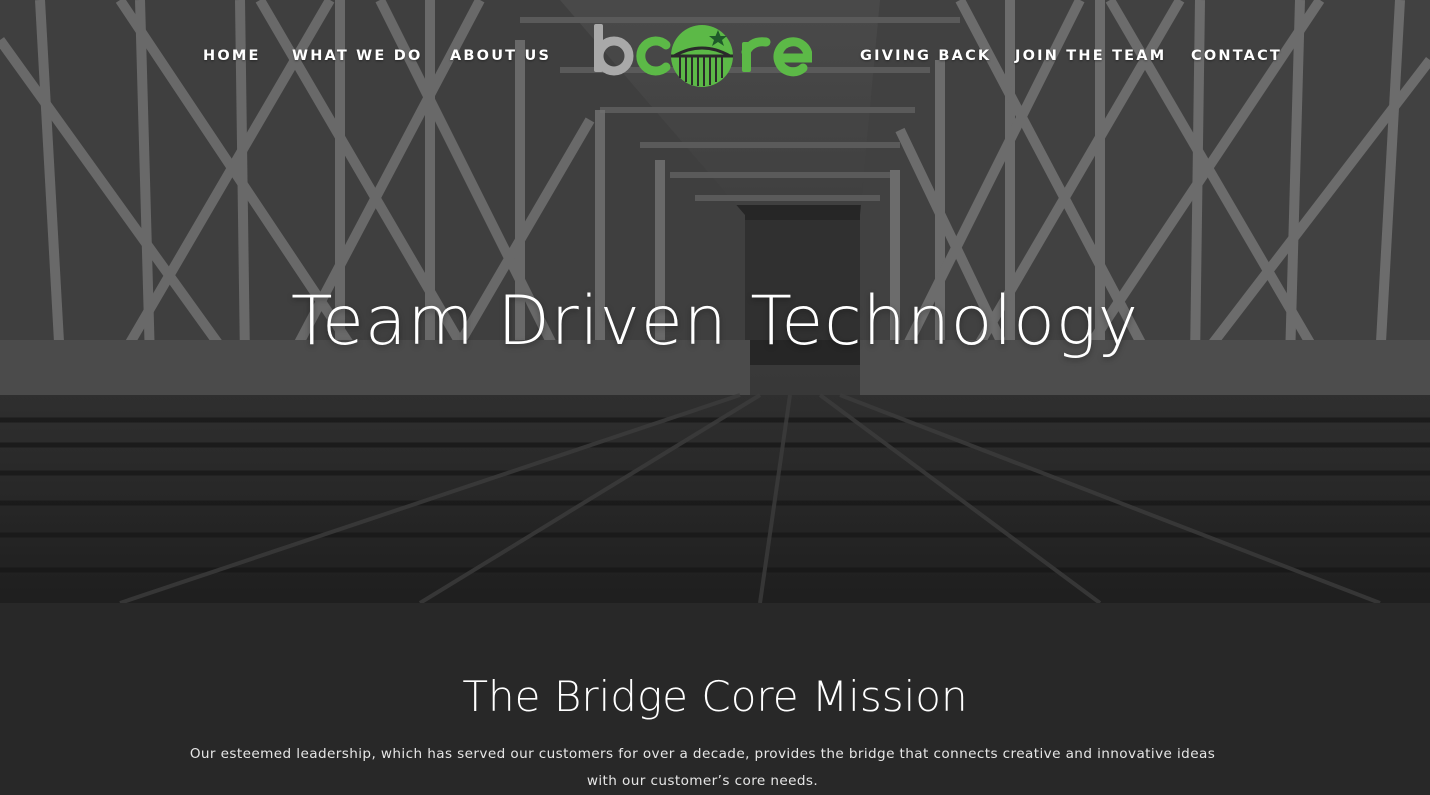 Image resolution: width=1430 pixels, height=795 pixels. What do you see at coordinates (357, 57) in the screenshot?
I see `nav-what-we-do: WHAT WE DO` at bounding box center [357, 57].